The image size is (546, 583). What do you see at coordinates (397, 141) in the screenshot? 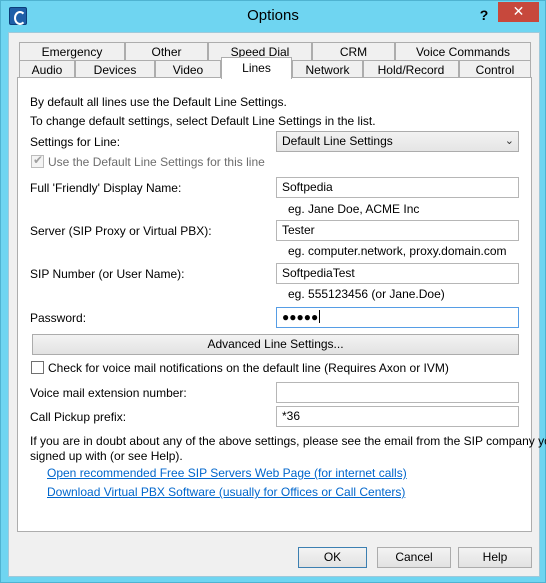
I see `settings-for-line-select: Default Line Settings ⌄` at bounding box center [397, 141].